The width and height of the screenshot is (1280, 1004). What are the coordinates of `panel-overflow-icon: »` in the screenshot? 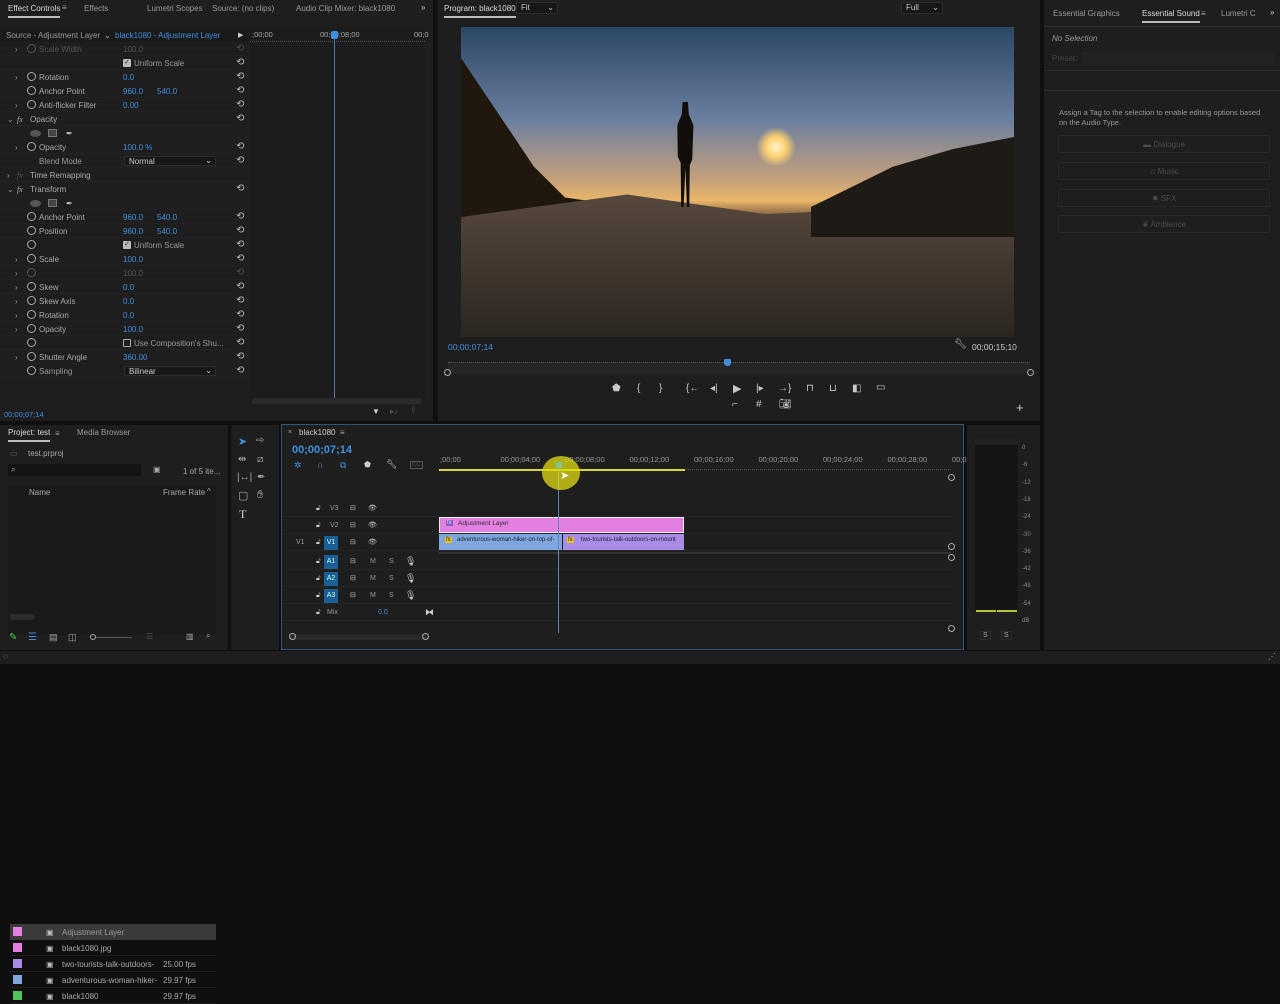 It's located at (423, 7).